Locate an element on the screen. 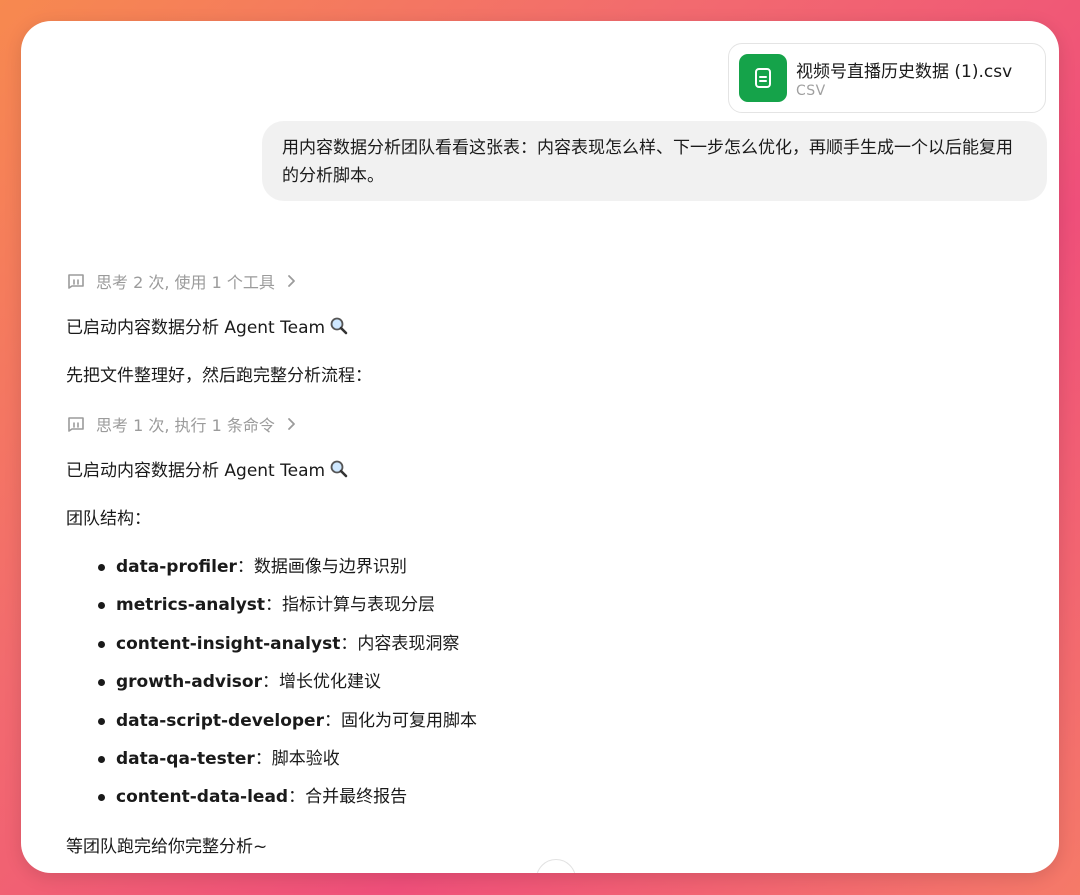 The image size is (1080, 895). team-role-desc: ：合并最终报告 is located at coordinates (348, 797).